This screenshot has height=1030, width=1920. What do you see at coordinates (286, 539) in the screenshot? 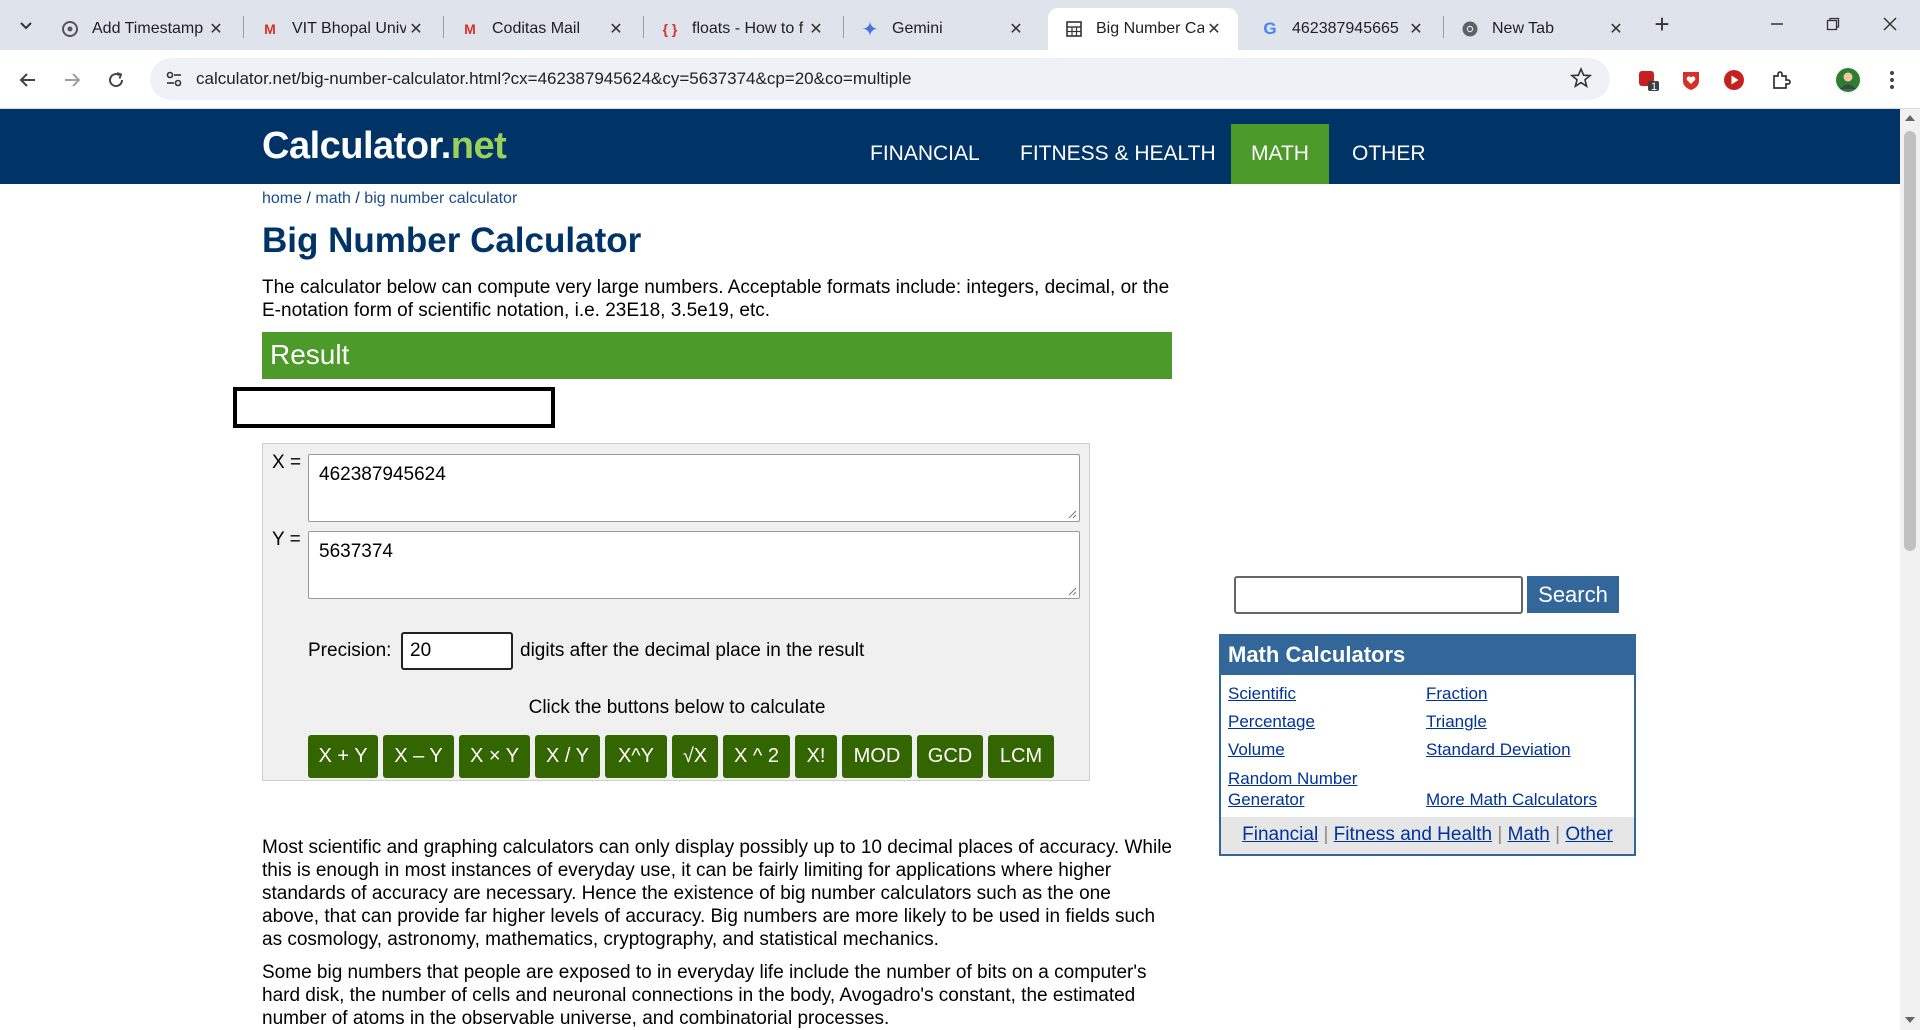
I see `y-label: Y =` at bounding box center [286, 539].